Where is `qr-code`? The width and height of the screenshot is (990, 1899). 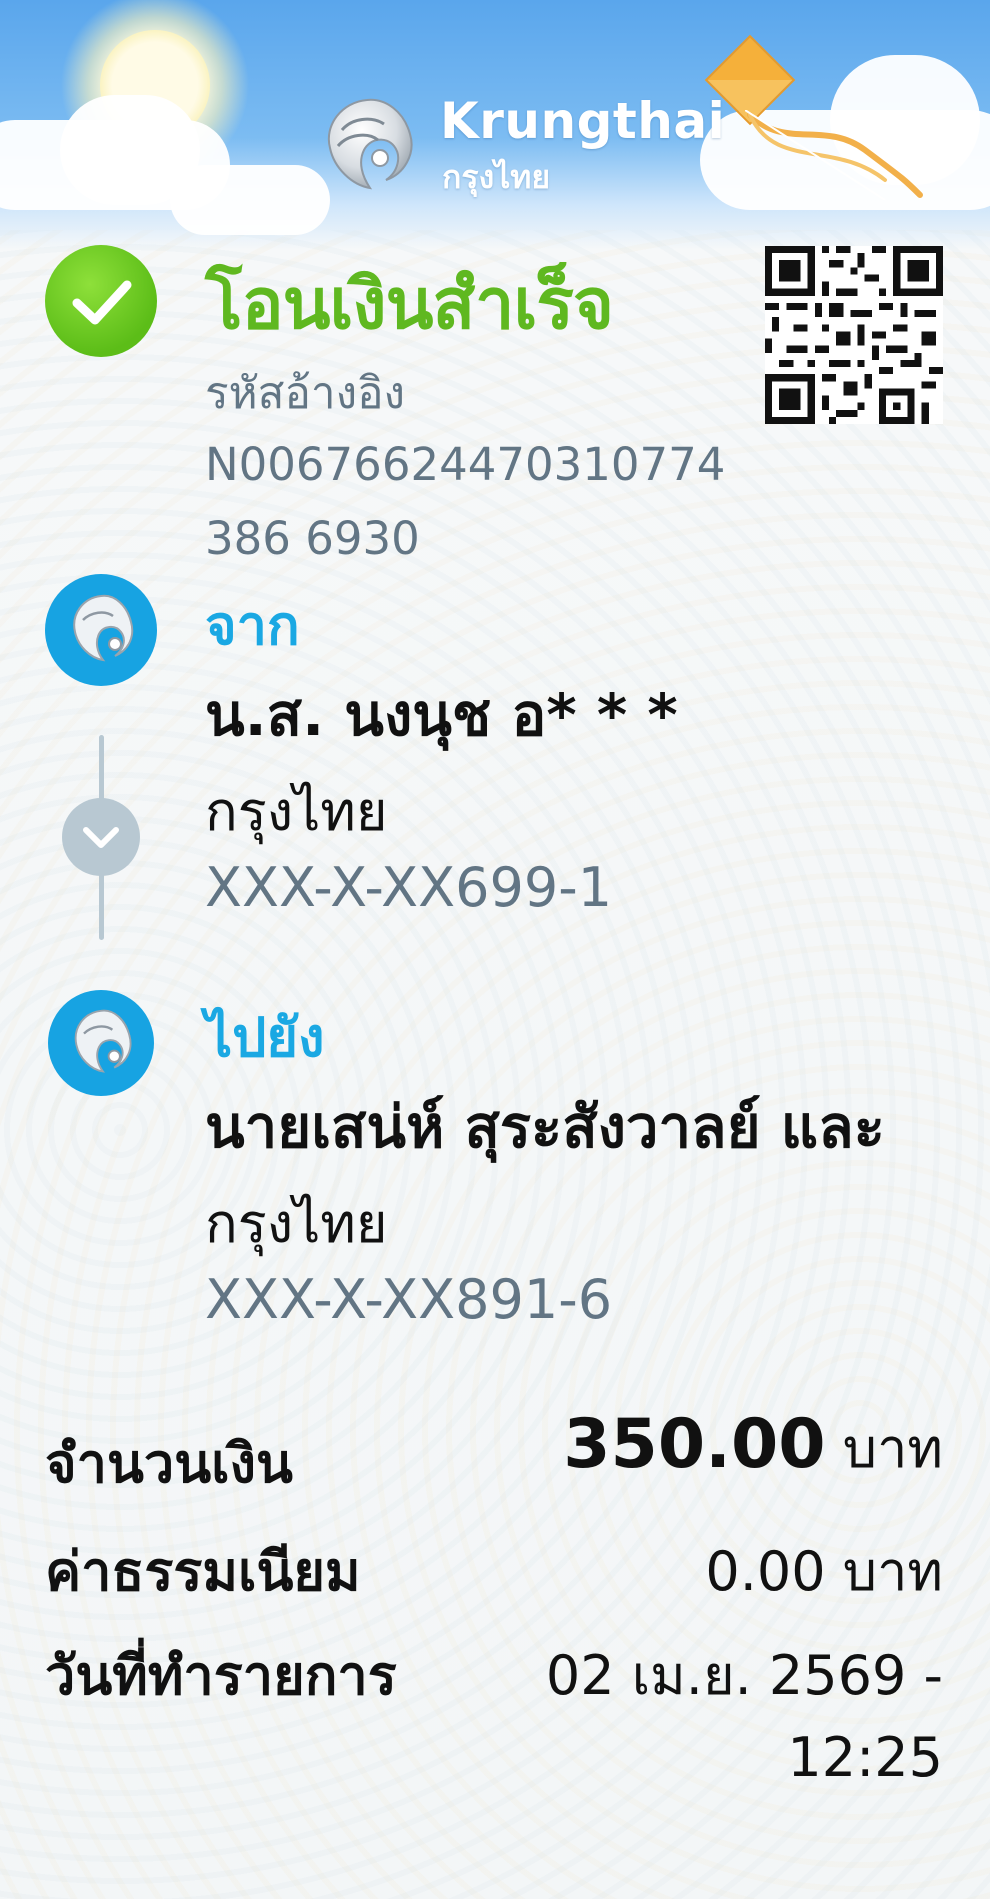
qr-code is located at coordinates (854, 335).